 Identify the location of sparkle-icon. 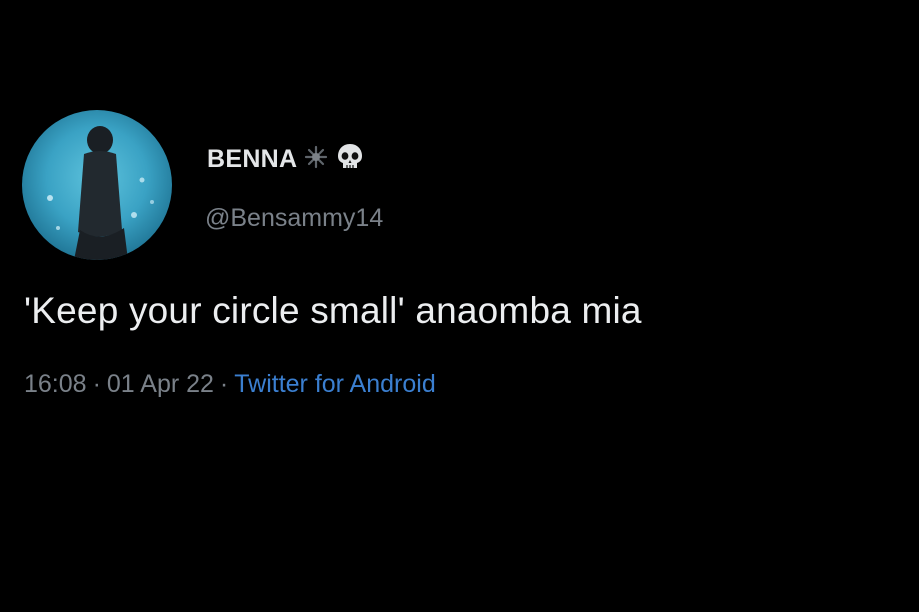
(316, 159).